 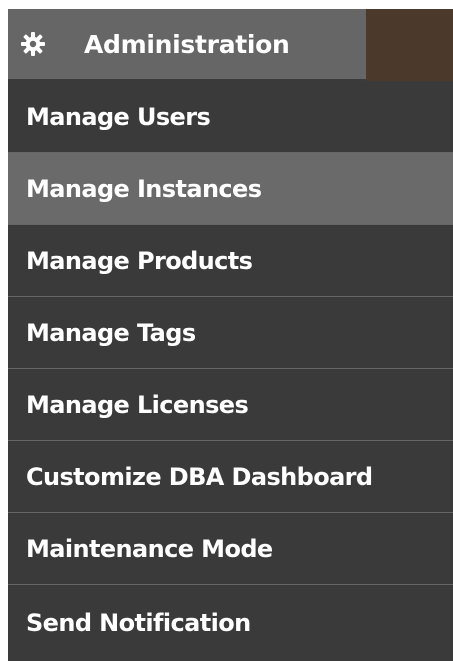 I want to click on menu-item-label: Maintenance Mode, so click(x=149, y=548).